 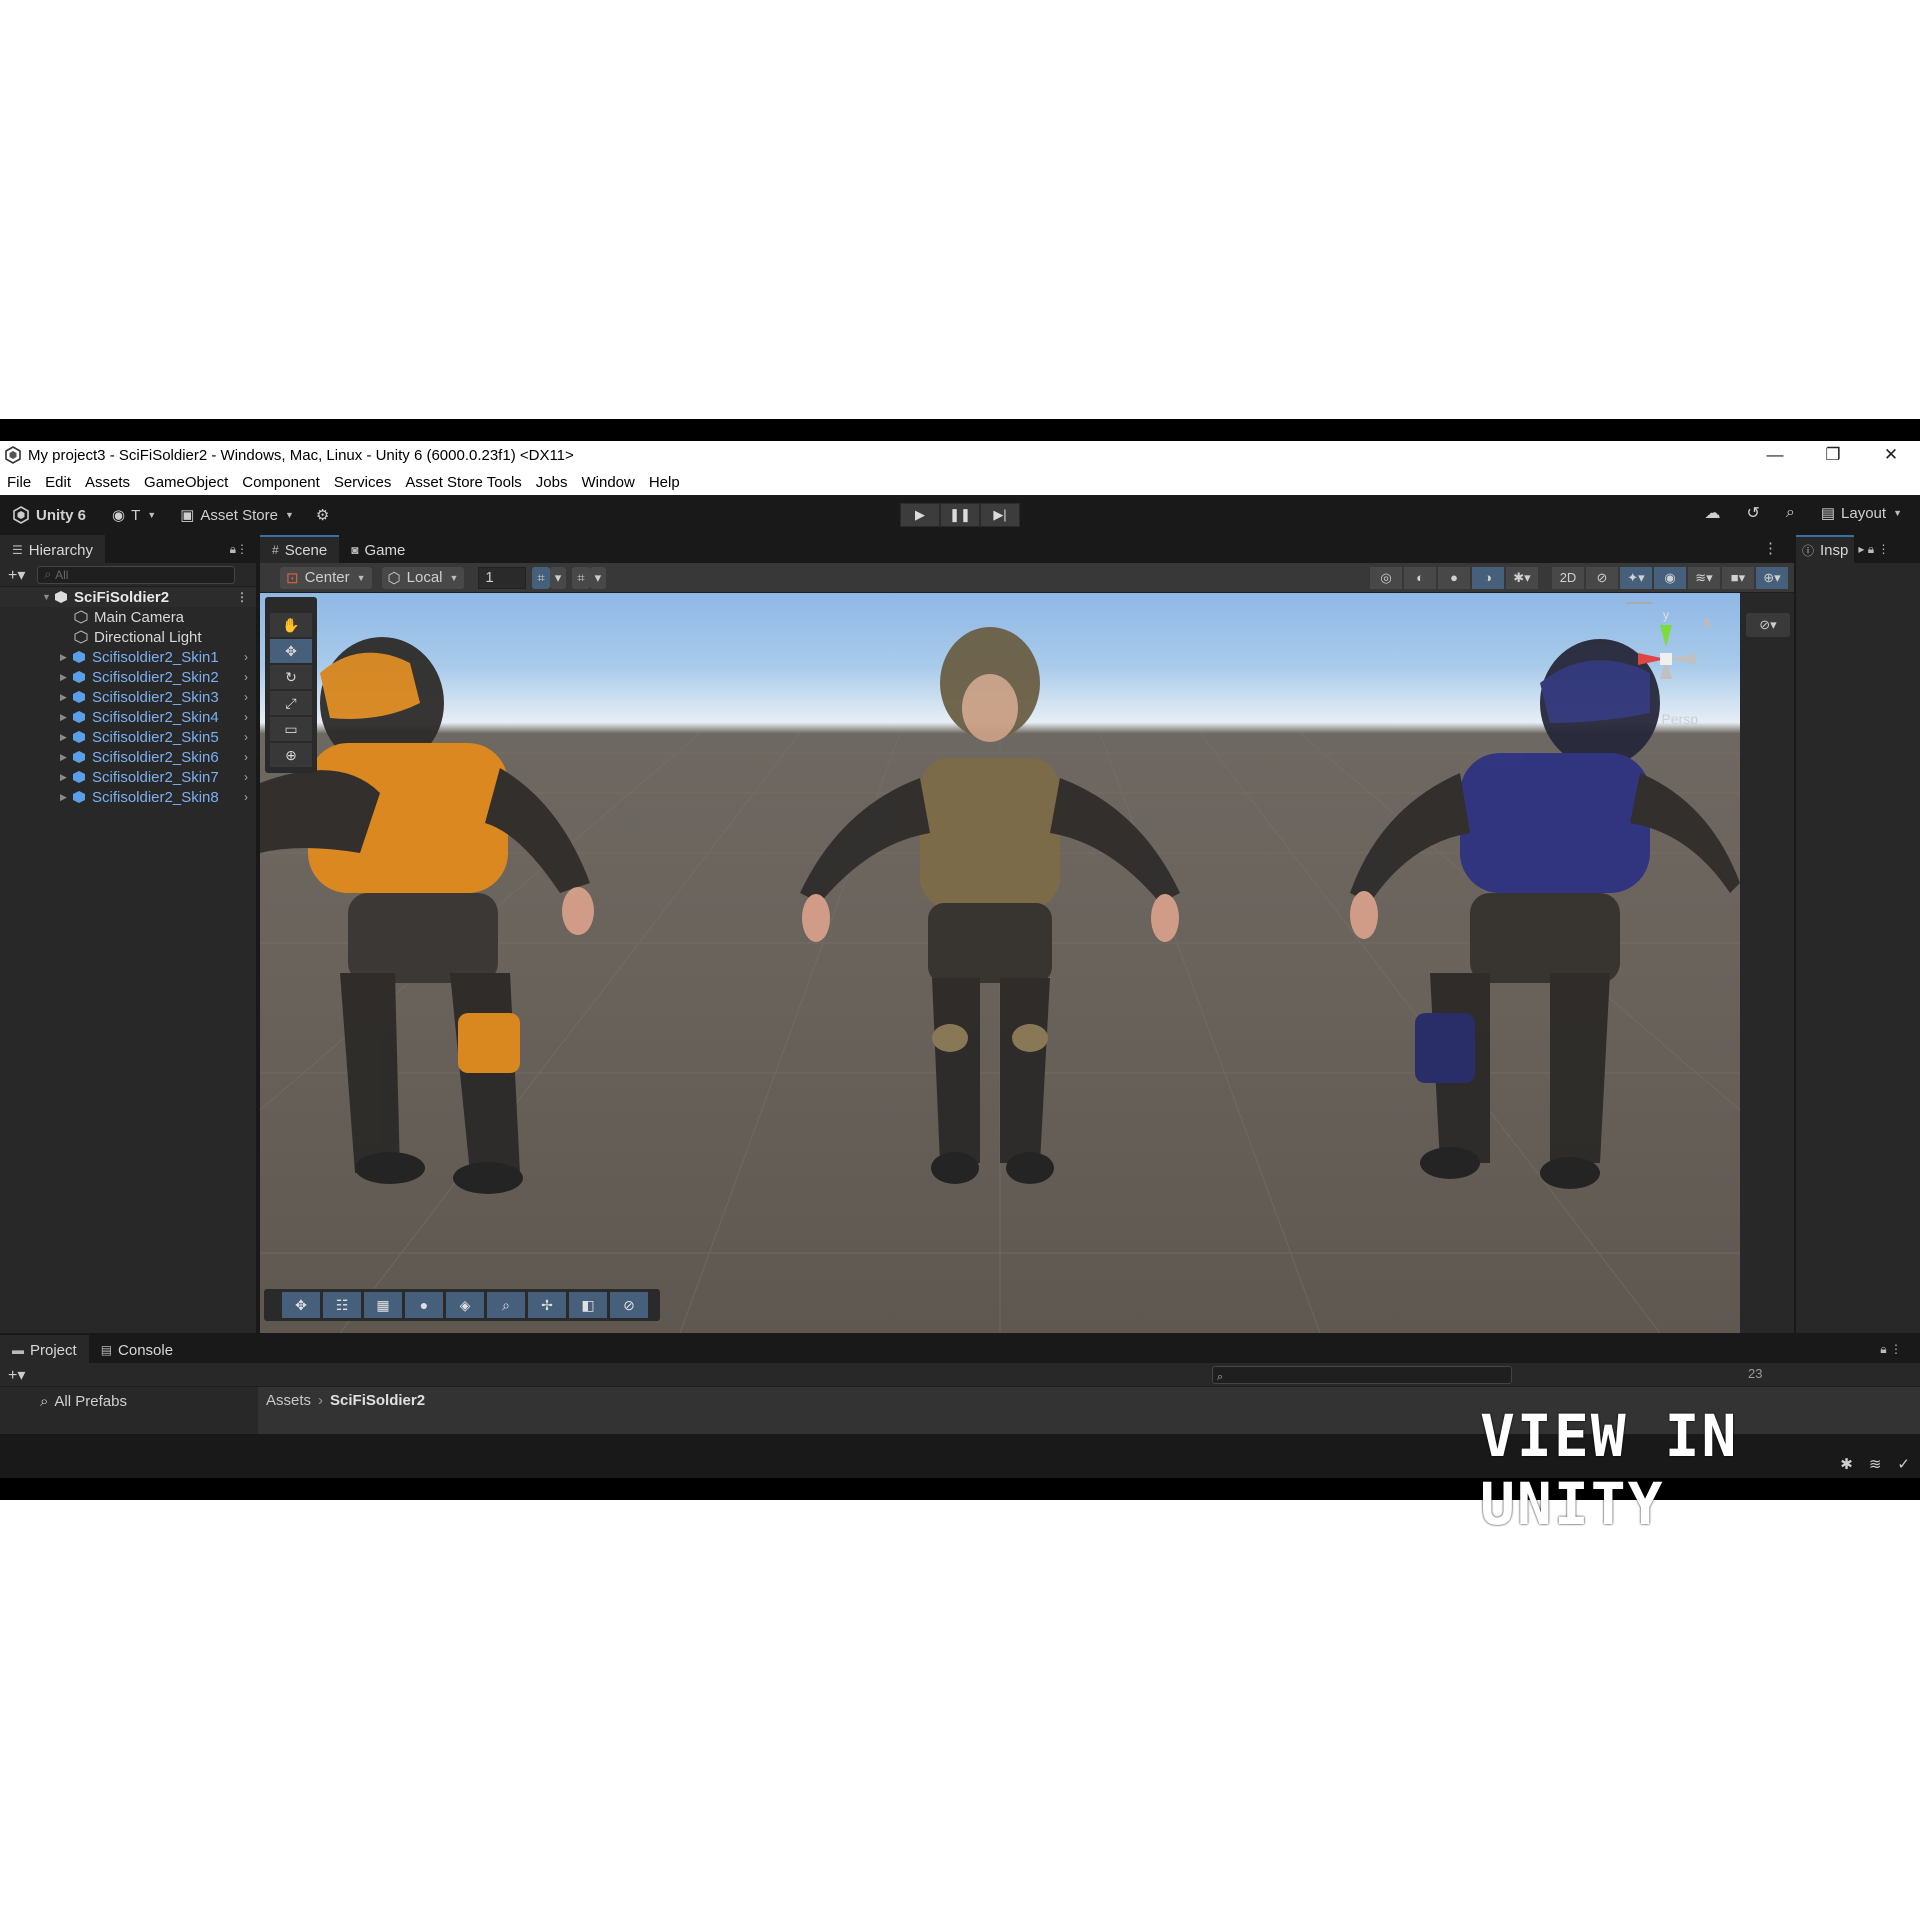 I want to click on menu-asset-store-tools: Asset Store Tools, so click(x=463, y=482).